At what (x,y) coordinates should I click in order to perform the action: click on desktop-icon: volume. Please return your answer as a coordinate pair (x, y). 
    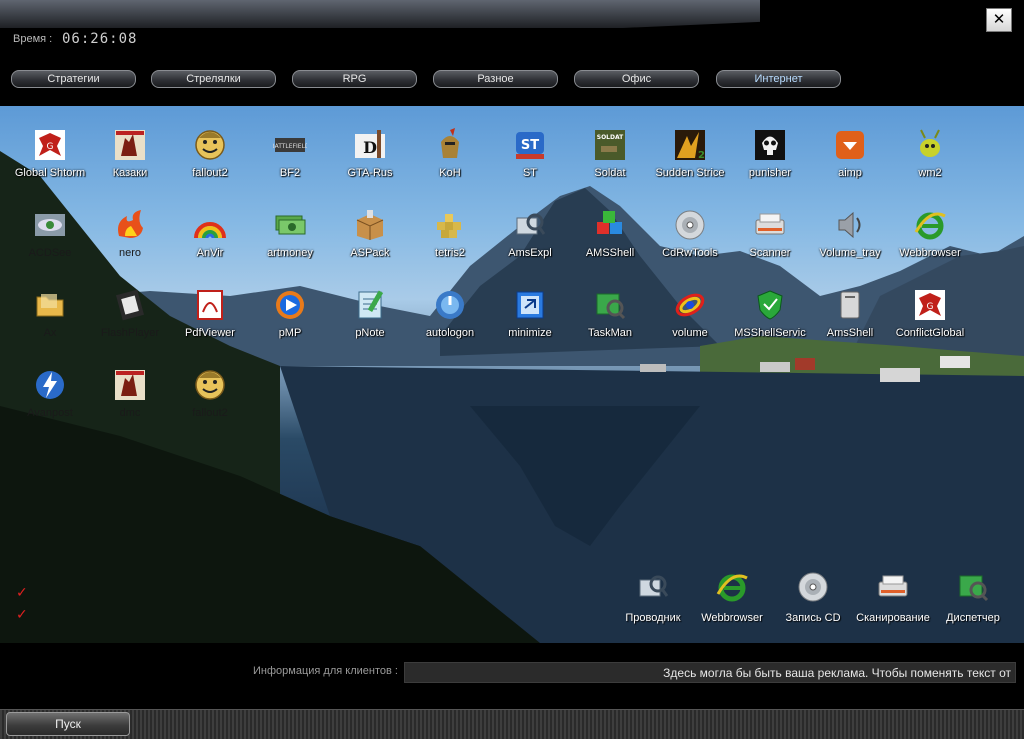
    Looking at the image, I should click on (690, 302).